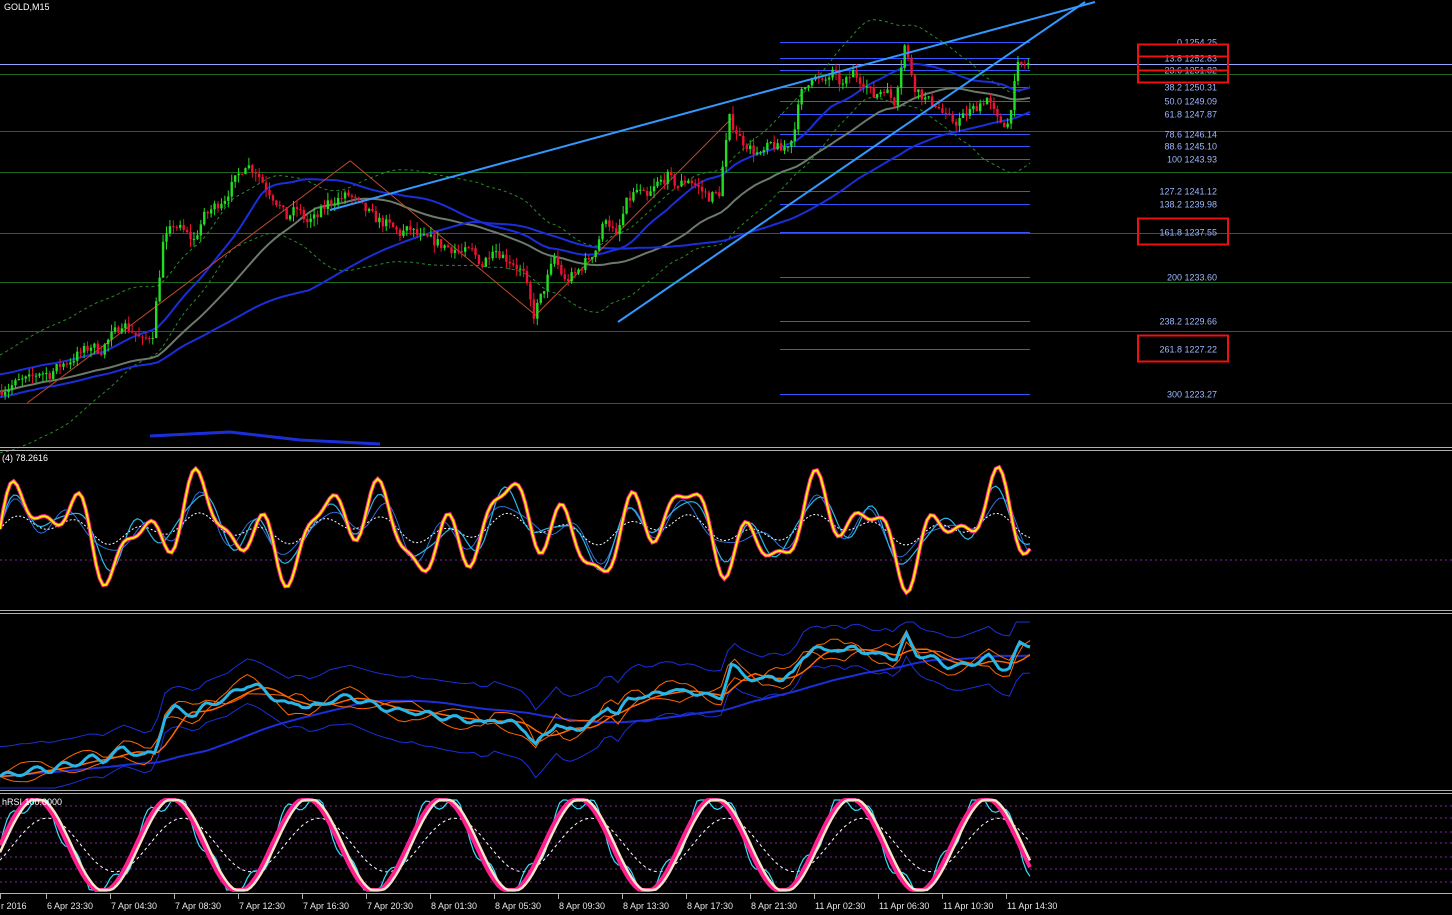  Describe the element at coordinates (518, 906) in the screenshot. I see `time-label: 8 Apr 05:30` at that location.